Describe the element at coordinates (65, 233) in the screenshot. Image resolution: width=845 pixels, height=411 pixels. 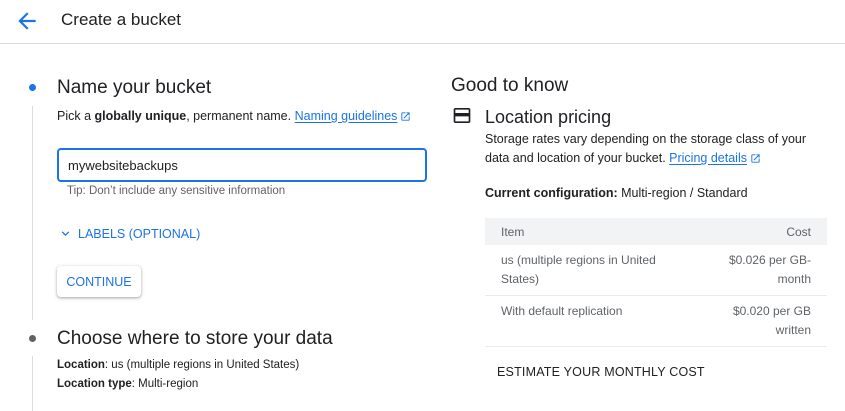
I see `chevron-down-icon` at that location.